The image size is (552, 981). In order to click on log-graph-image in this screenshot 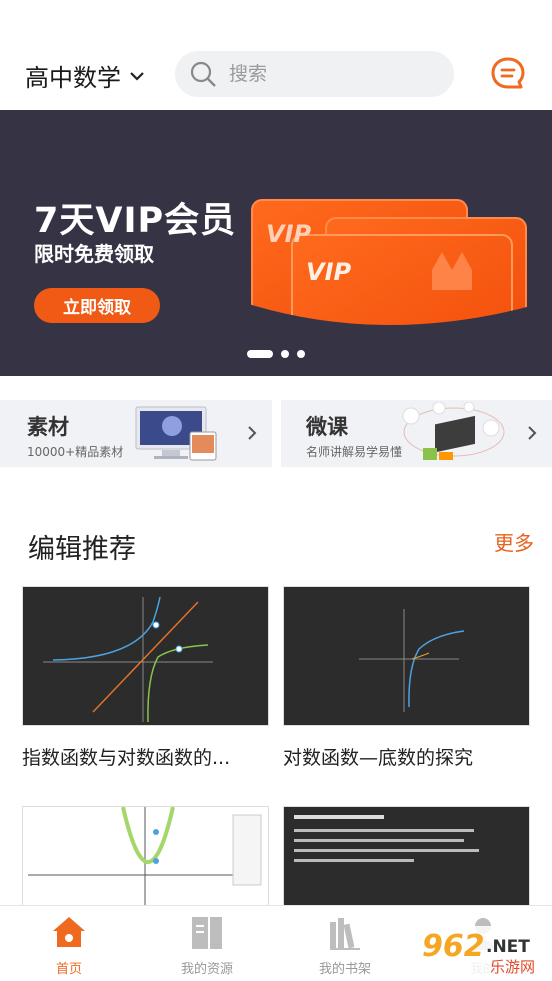, I will do `click(412, 660)`.